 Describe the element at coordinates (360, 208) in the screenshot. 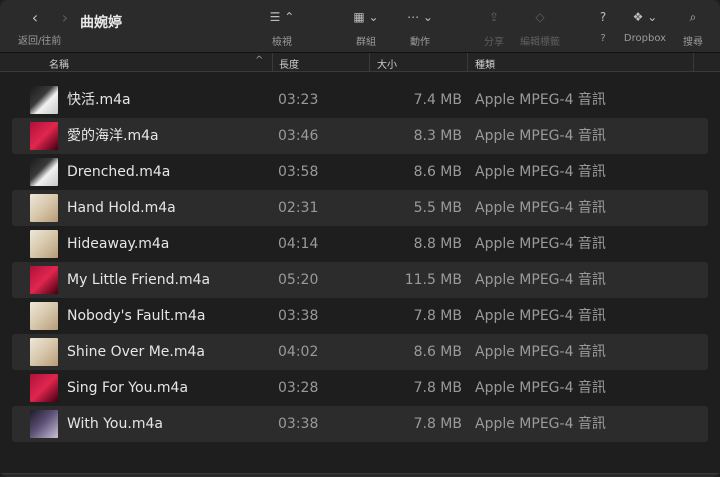

I see `file-row: Hand Hold.m4a 02:31 5.5 MB Apple MPEG-4 音訊` at that location.